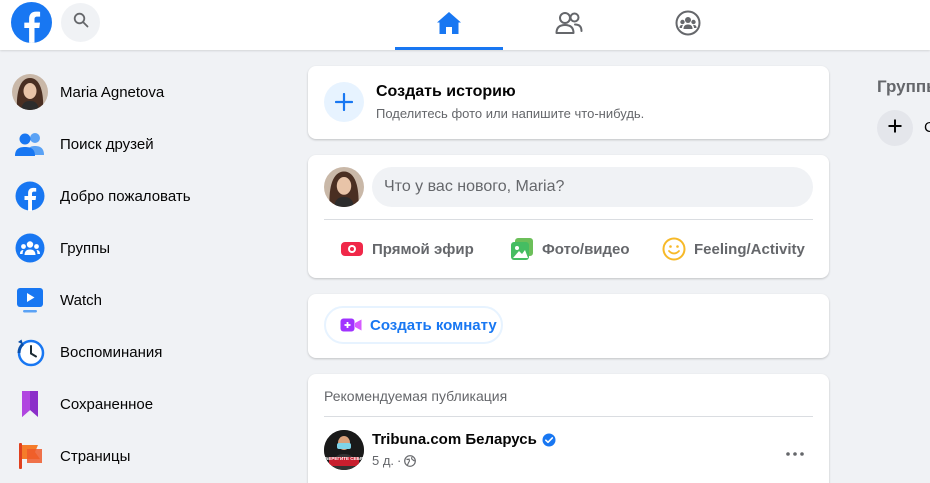  What do you see at coordinates (522, 249) in the screenshot?
I see `photo-icon` at bounding box center [522, 249].